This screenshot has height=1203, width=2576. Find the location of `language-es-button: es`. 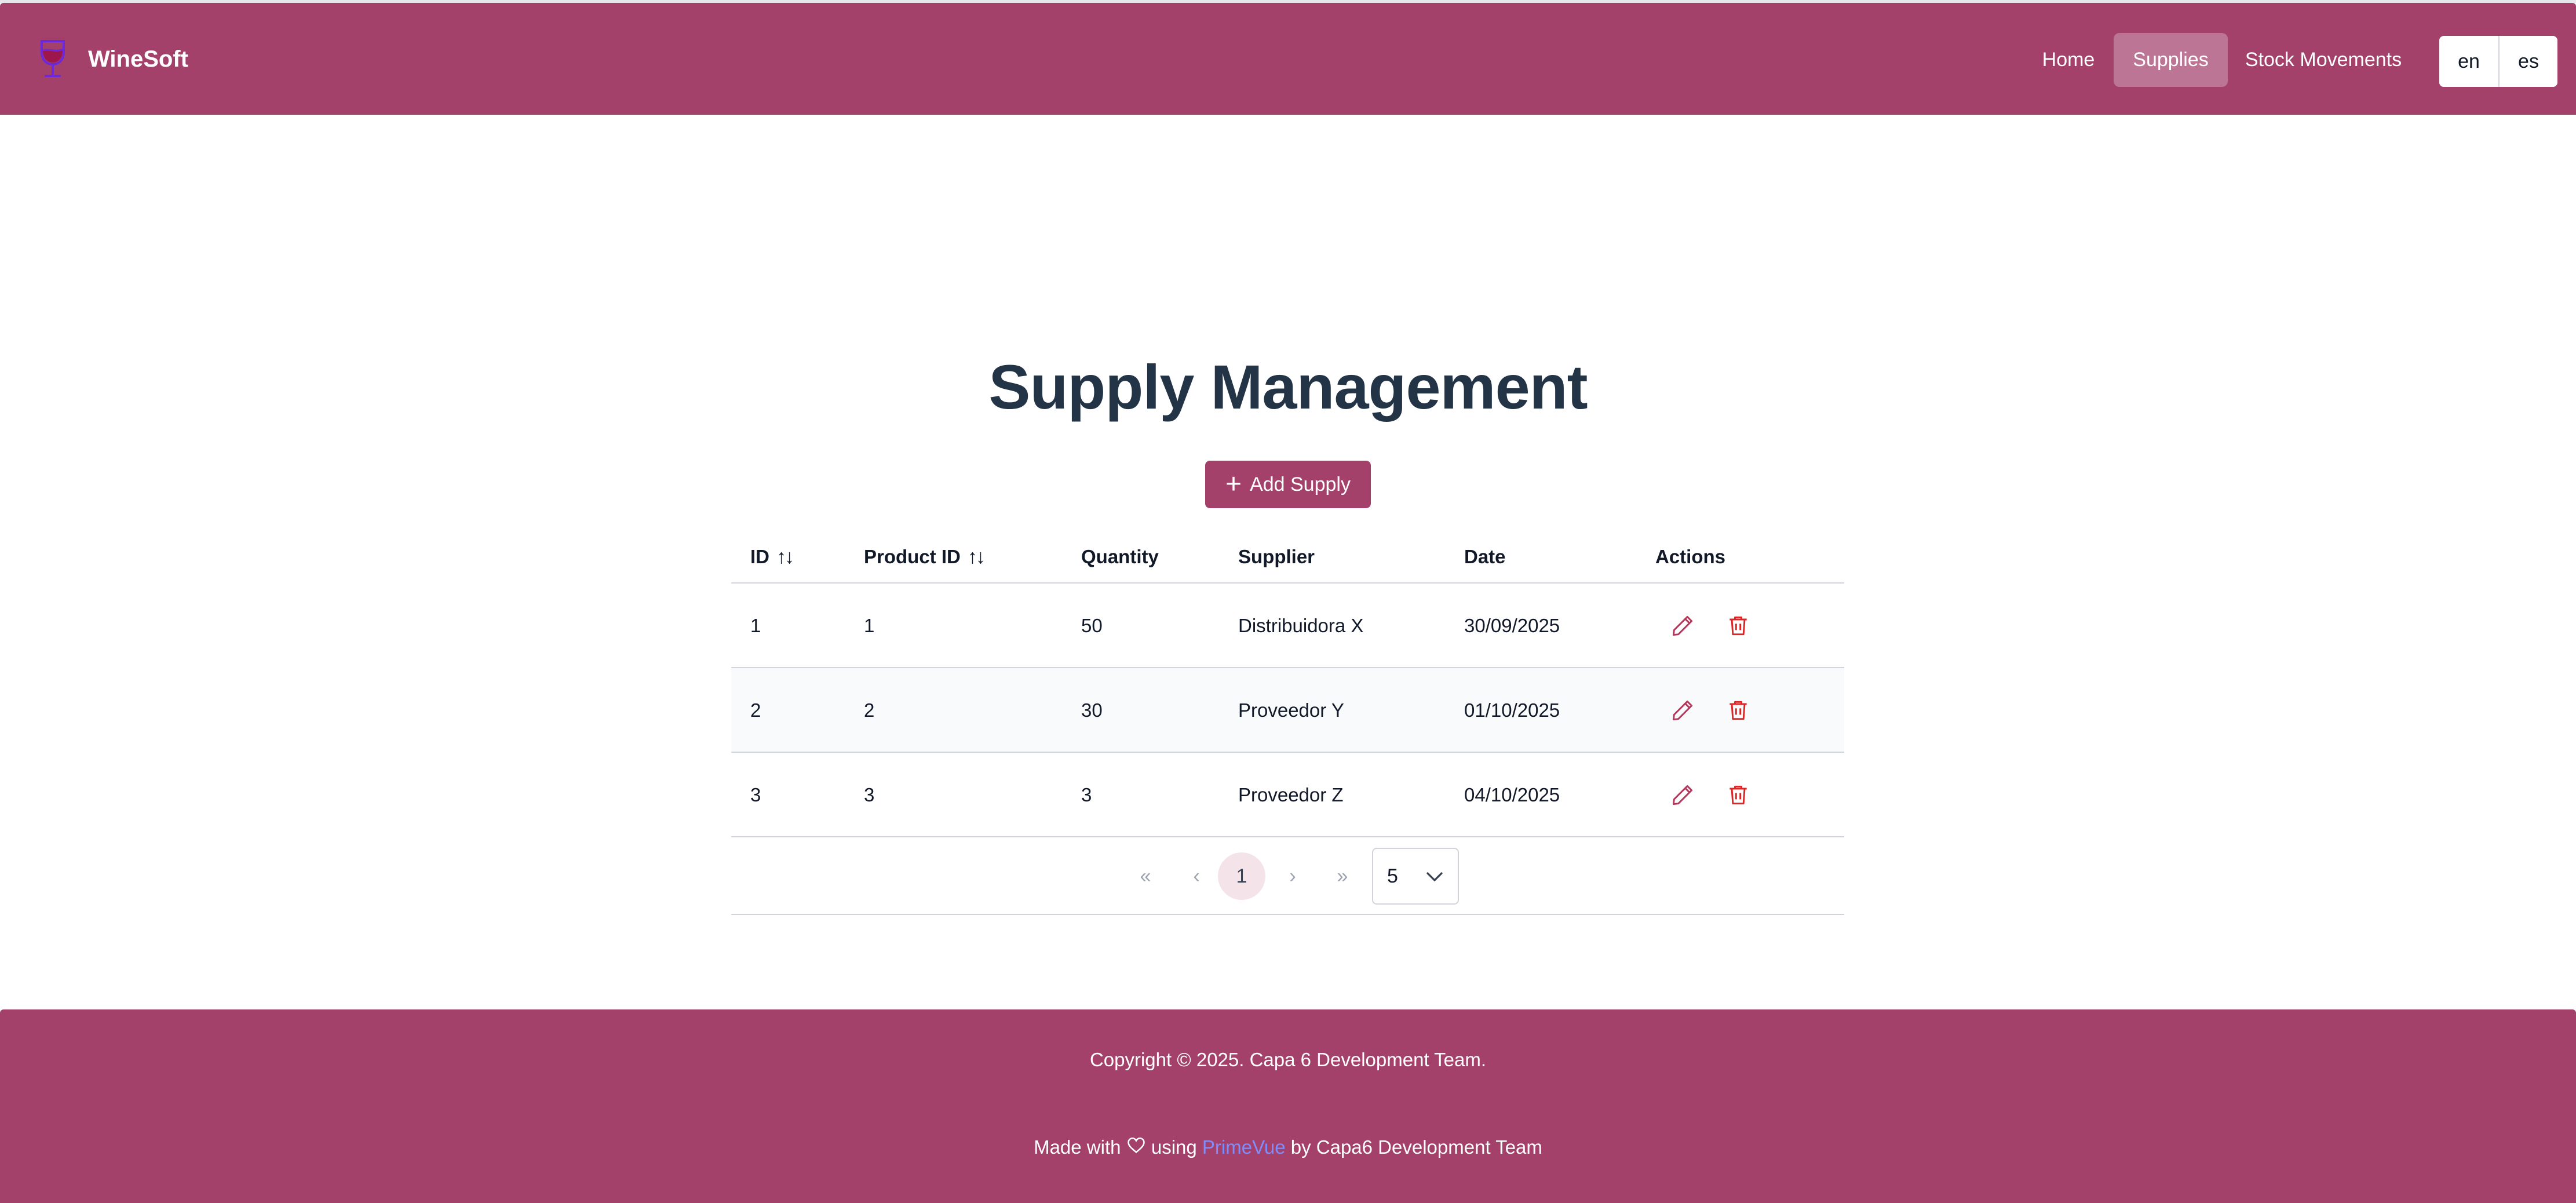

language-es-button: es is located at coordinates (2527, 61).